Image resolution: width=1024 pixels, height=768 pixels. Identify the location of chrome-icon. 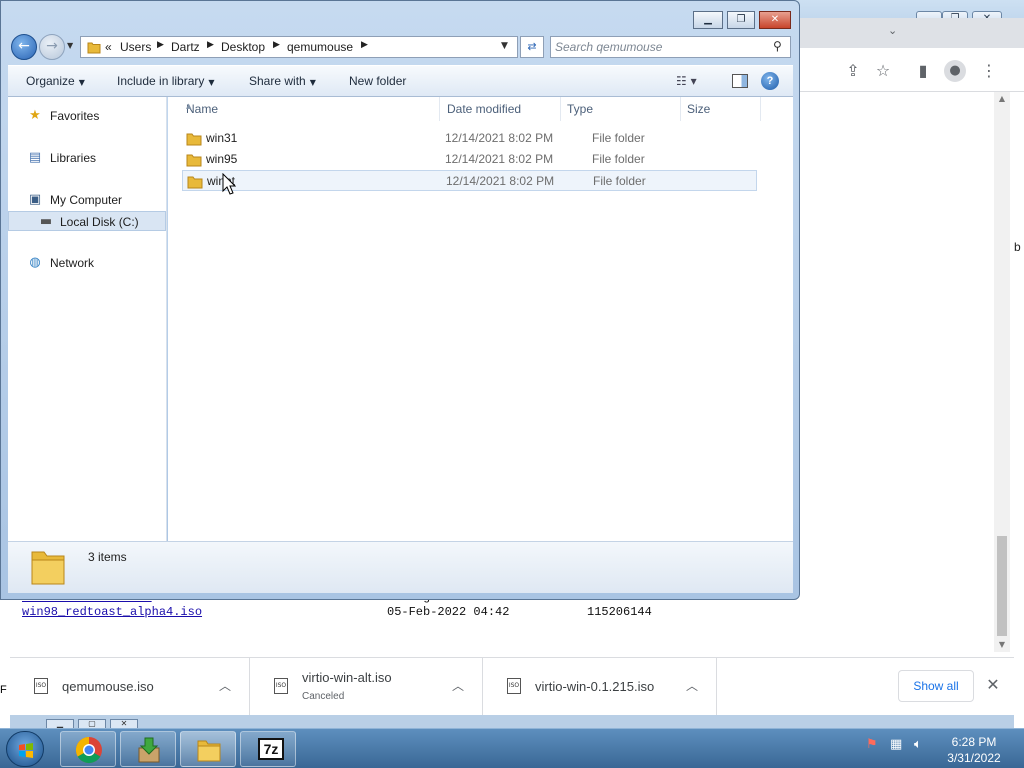
(88, 750).